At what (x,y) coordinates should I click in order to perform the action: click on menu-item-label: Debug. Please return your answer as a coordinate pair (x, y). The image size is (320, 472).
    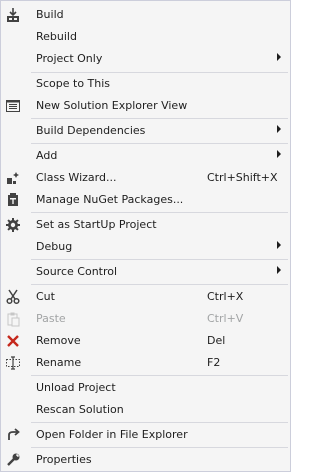
    Looking at the image, I should click on (54, 246).